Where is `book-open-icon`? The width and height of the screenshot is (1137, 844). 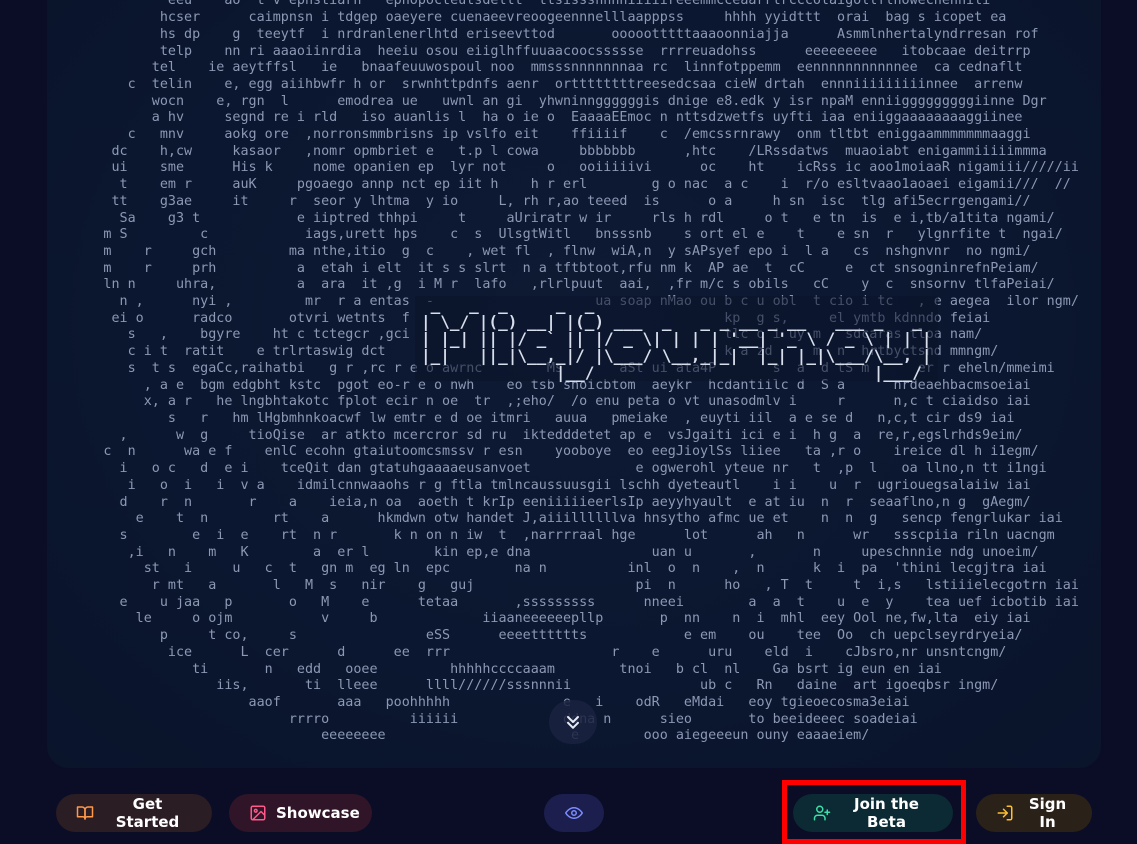 book-open-icon is located at coordinates (85, 813).